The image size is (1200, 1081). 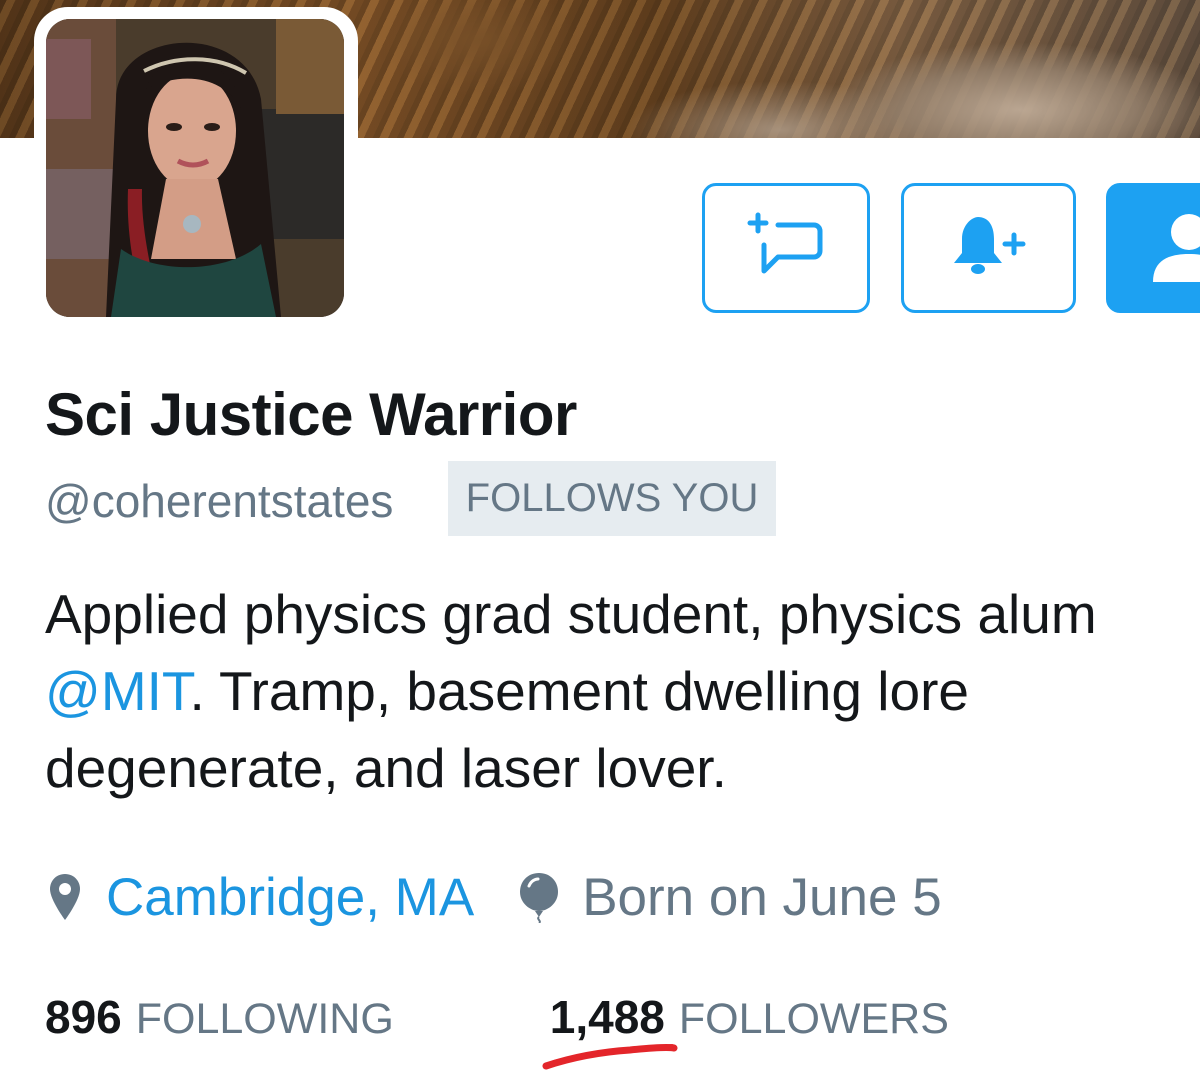 I want to click on balloon-icon, so click(x=539, y=897).